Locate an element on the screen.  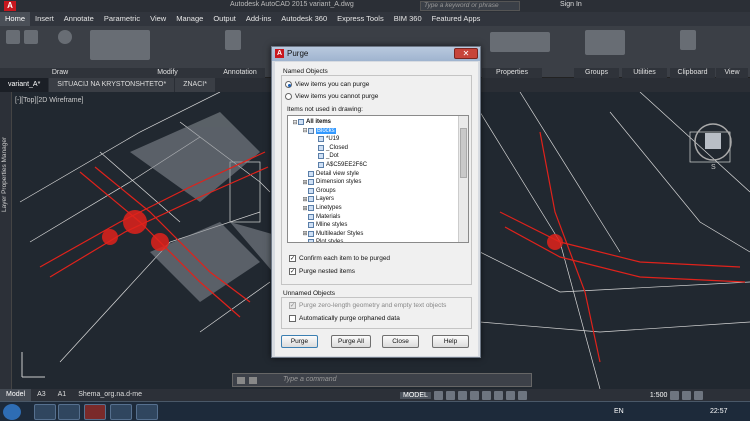
taskbar-chrome-icon is located at coordinates (147, 412).